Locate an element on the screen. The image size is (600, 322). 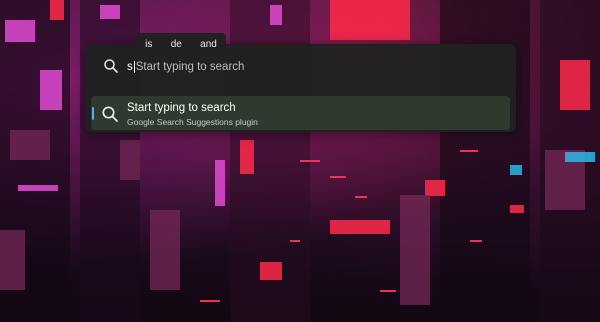
result-subtitle: Google Search Suggestions plugin is located at coordinates (192, 122).